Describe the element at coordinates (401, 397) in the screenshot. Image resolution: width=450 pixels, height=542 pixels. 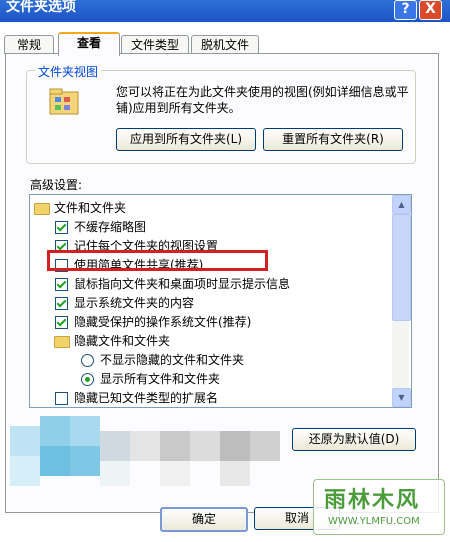
I see `scroll-down-icon: ▼` at that location.